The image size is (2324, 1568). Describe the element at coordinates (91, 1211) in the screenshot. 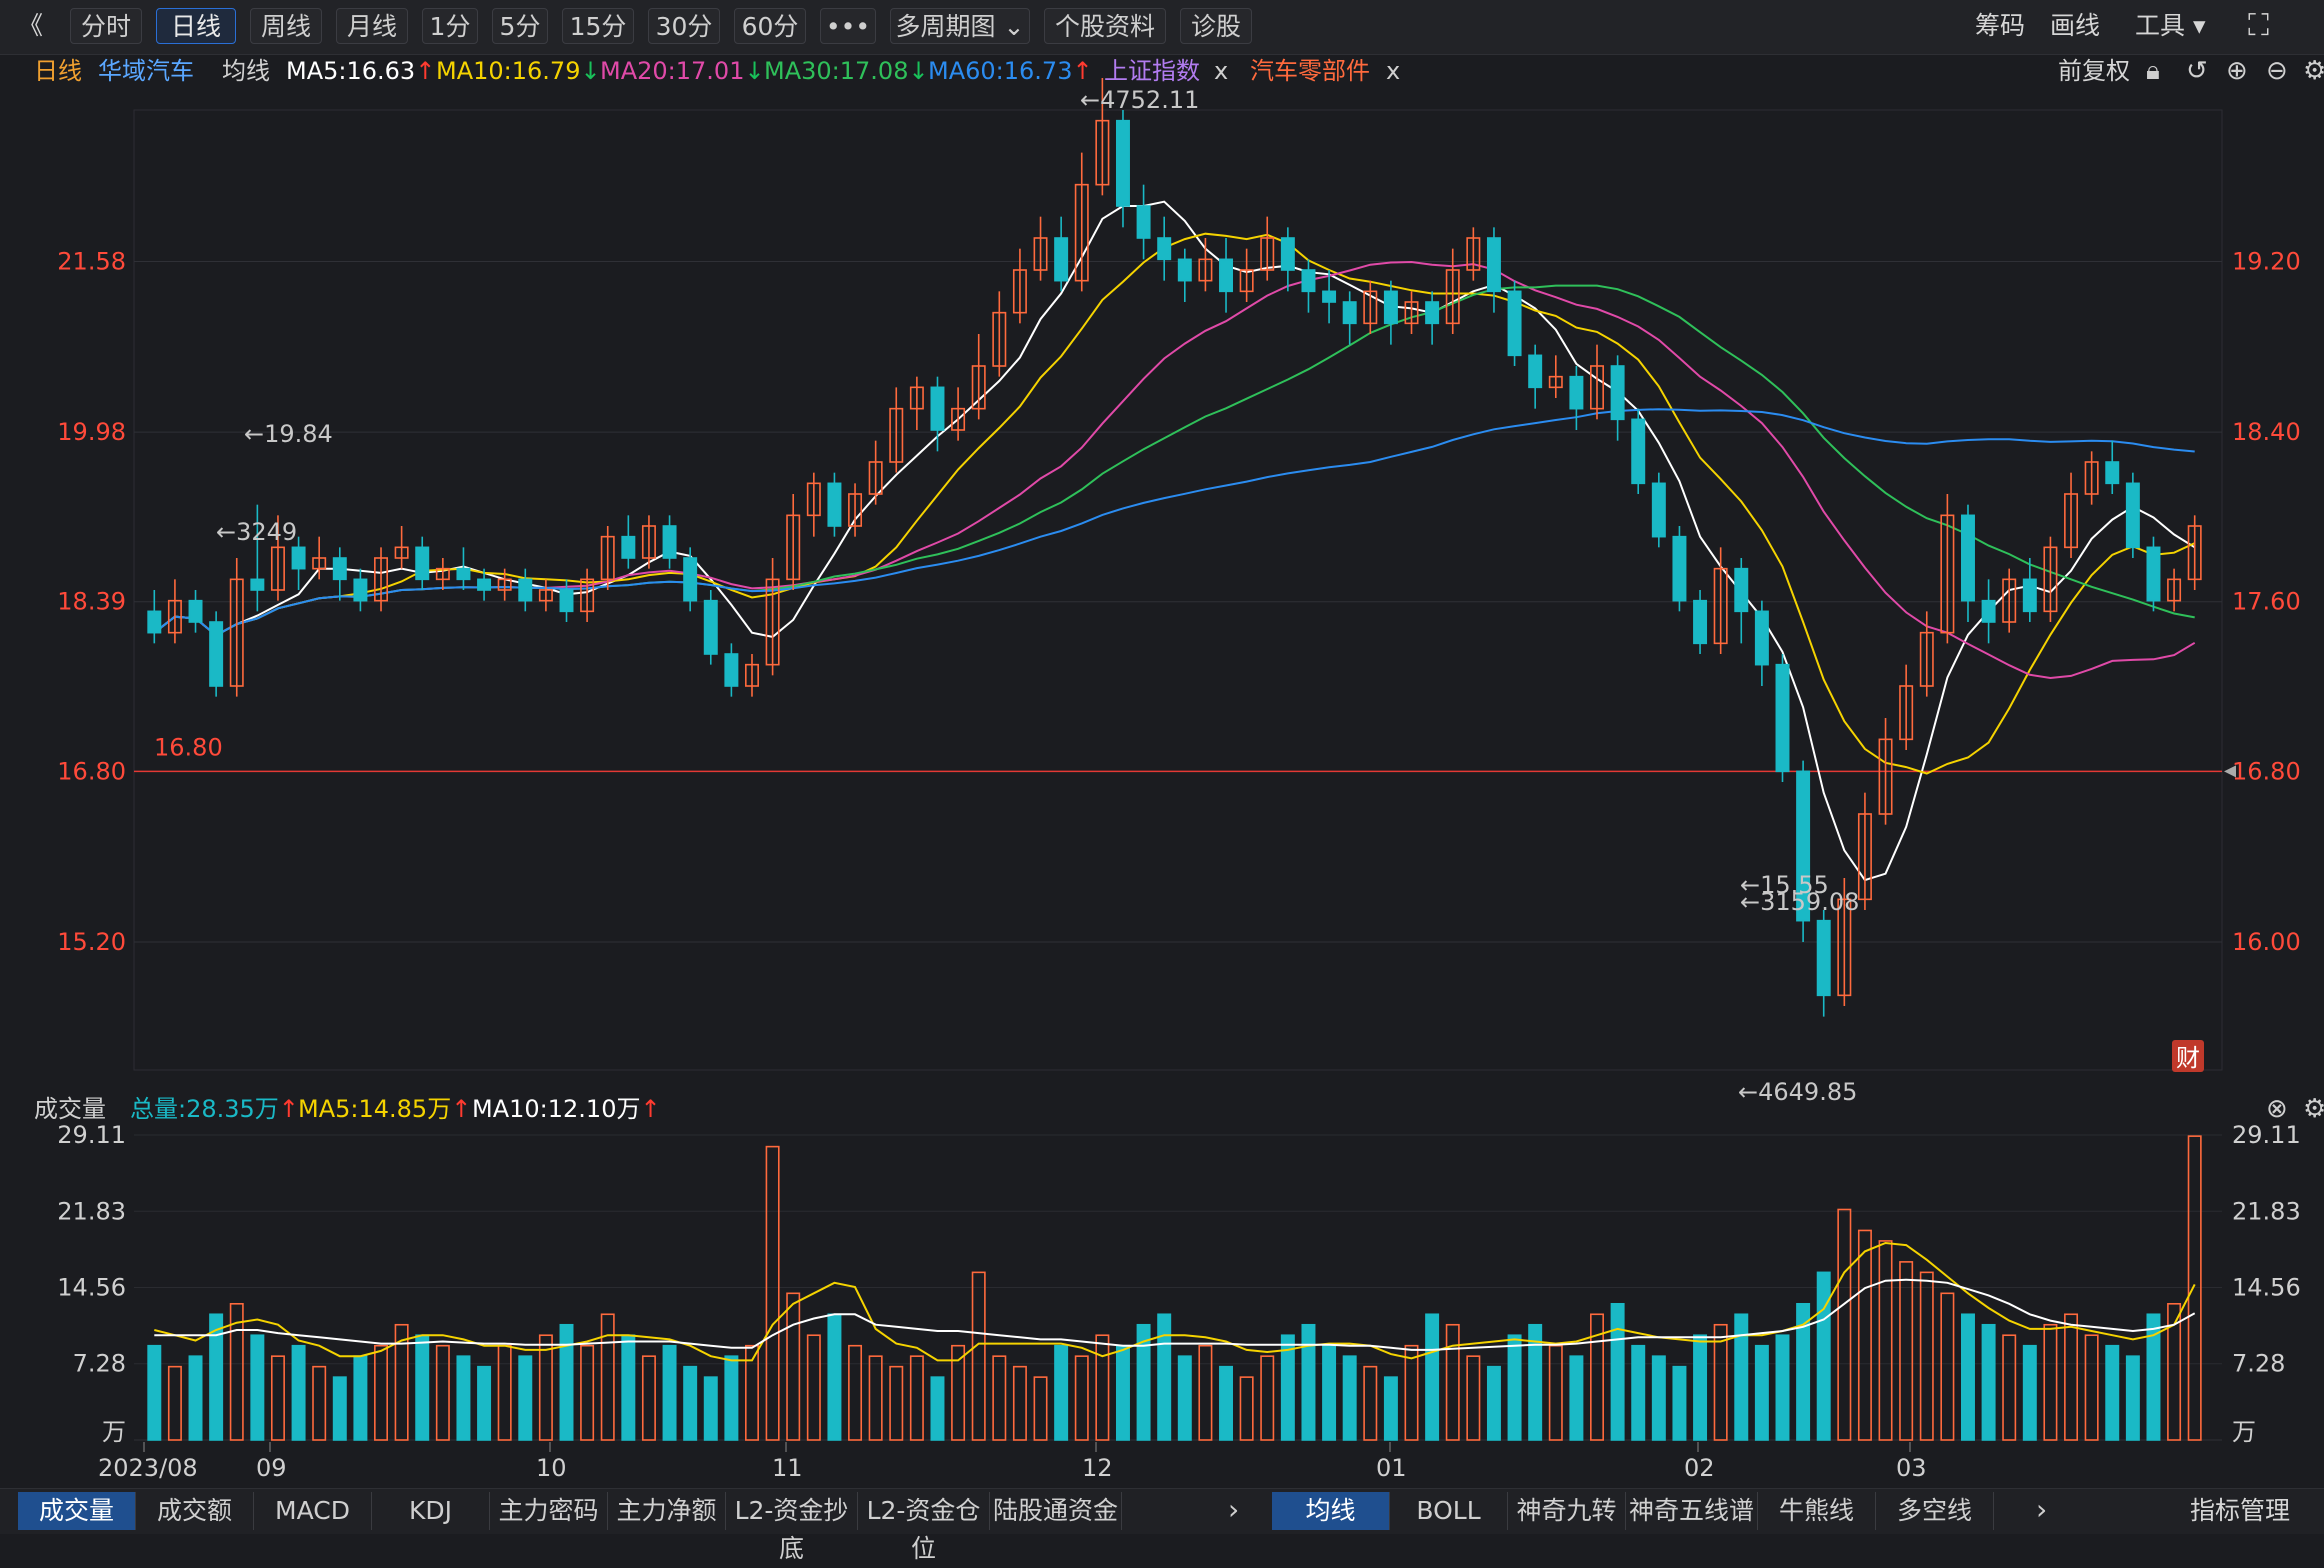

I see `volume-tick-left: 21.83` at that location.